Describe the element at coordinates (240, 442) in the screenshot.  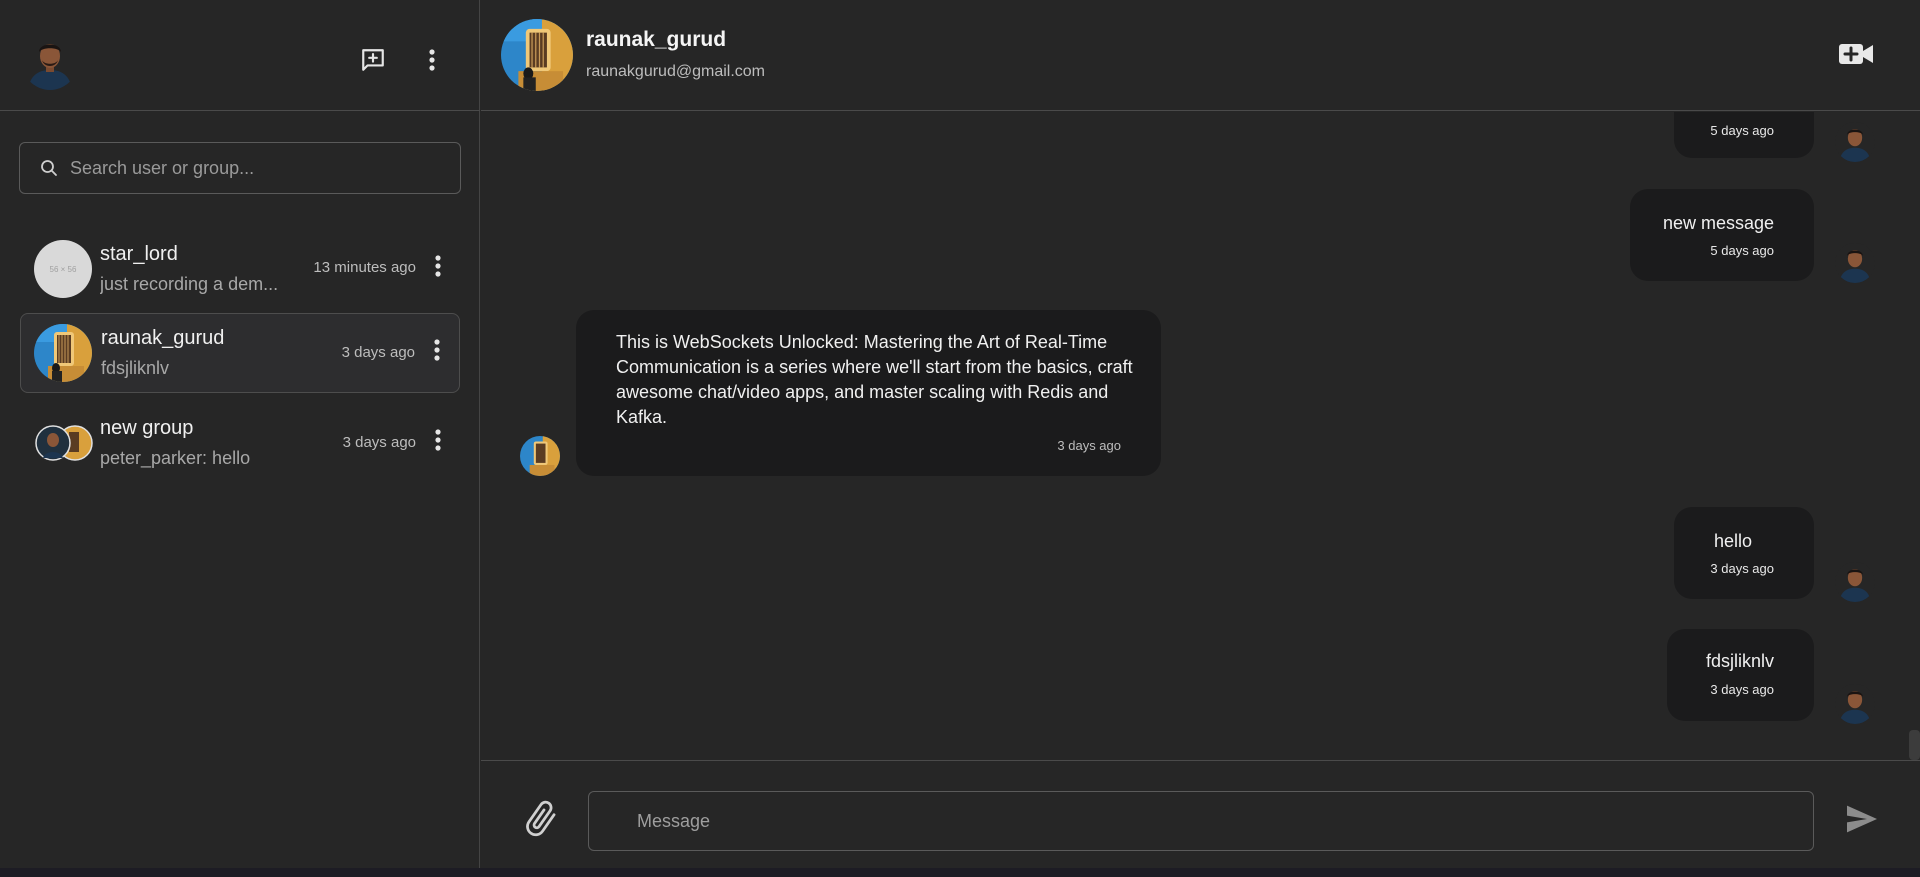
I see `chat-item-new-group: new group peter_parker: hello 3 days ago` at that location.